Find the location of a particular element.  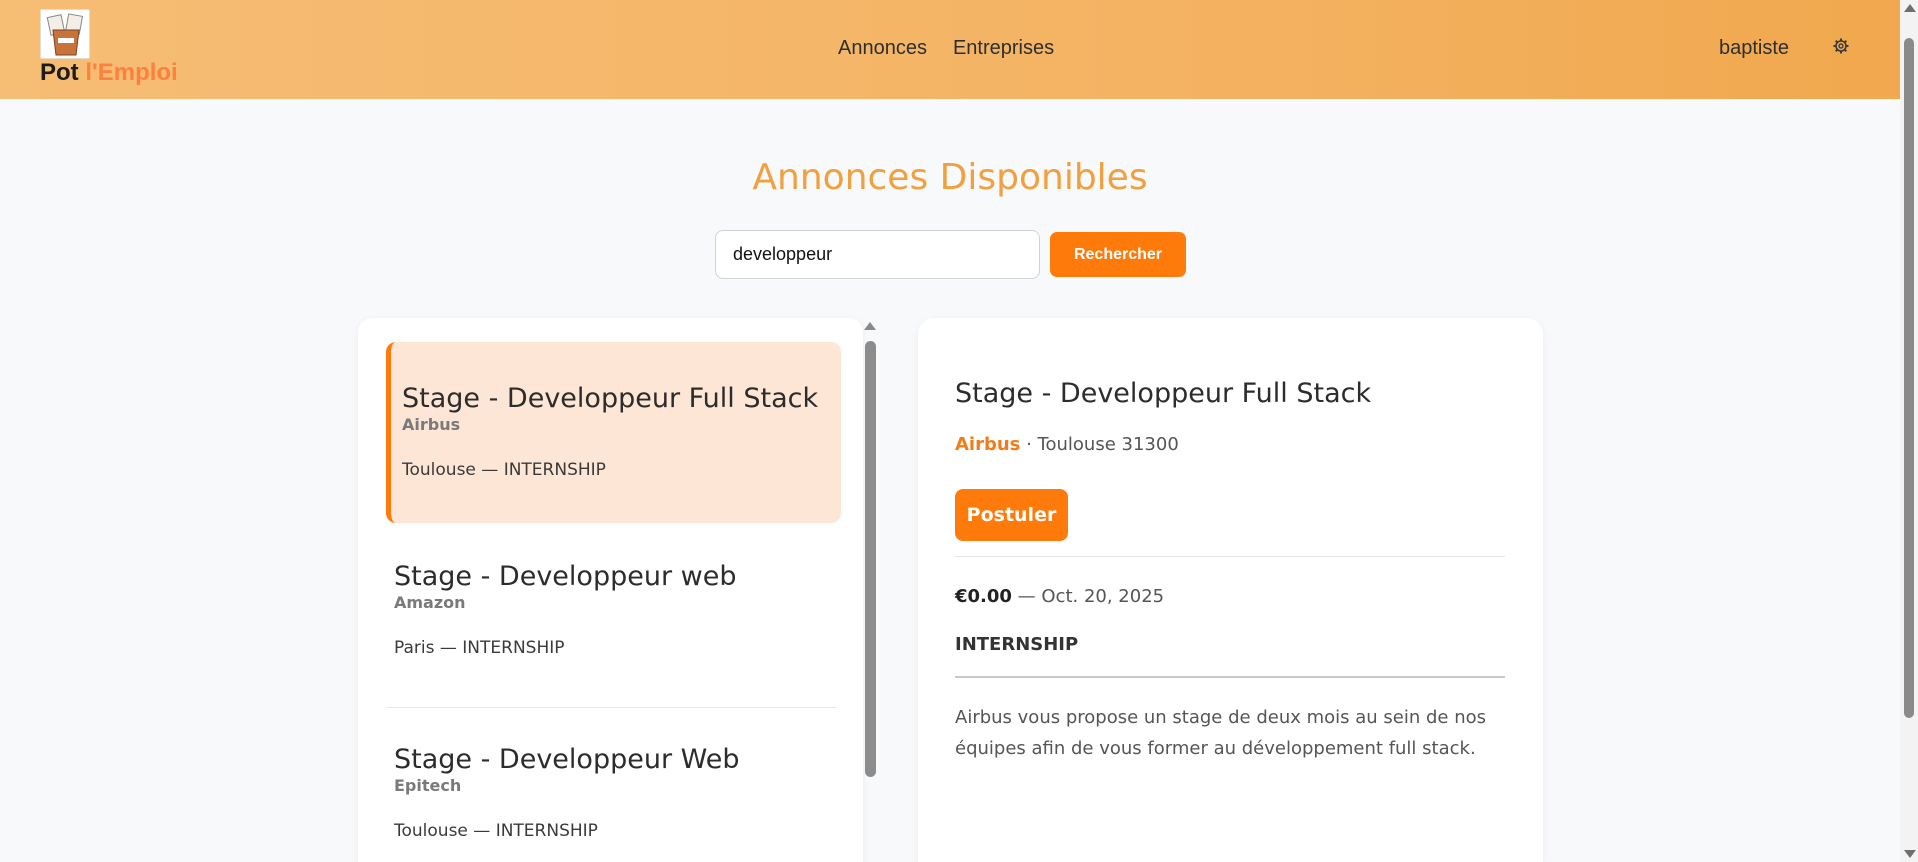

page-scrollbar-thumb is located at coordinates (1909, 378).